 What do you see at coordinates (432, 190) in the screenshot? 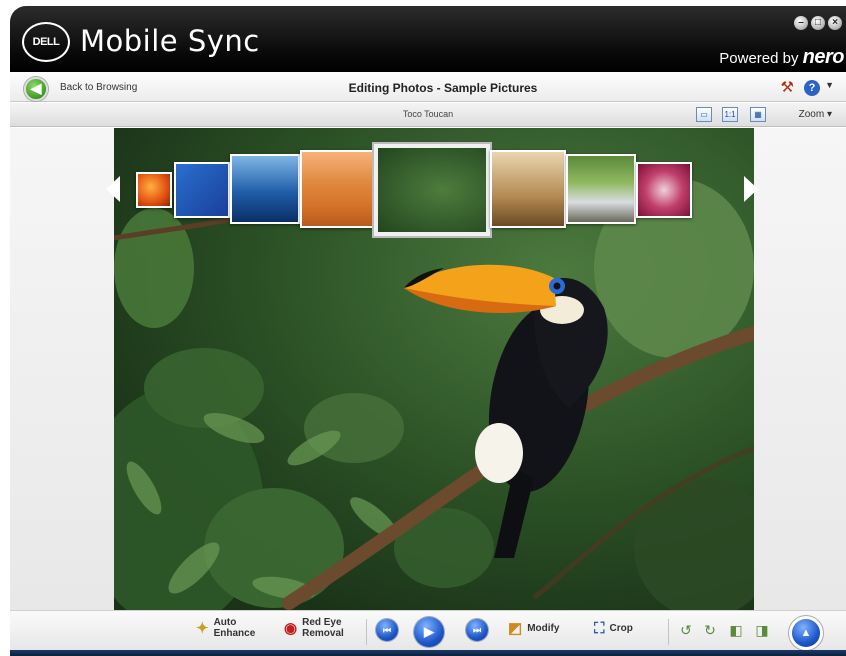
I see `thumbnail-toco-toucan-selected` at bounding box center [432, 190].